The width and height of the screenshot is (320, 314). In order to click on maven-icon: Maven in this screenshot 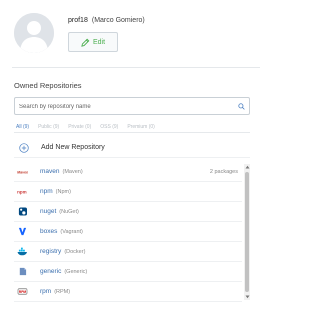, I will do `click(22, 171)`.